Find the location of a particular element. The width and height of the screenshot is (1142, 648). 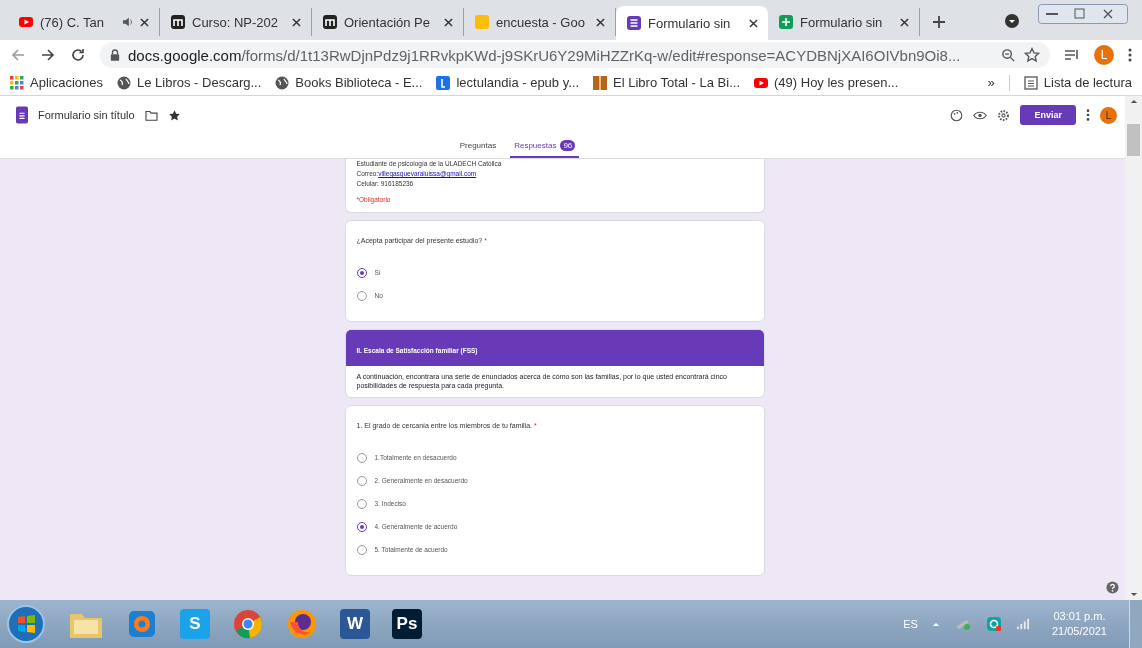

form-tab: Preguntas is located at coordinates (478, 146).